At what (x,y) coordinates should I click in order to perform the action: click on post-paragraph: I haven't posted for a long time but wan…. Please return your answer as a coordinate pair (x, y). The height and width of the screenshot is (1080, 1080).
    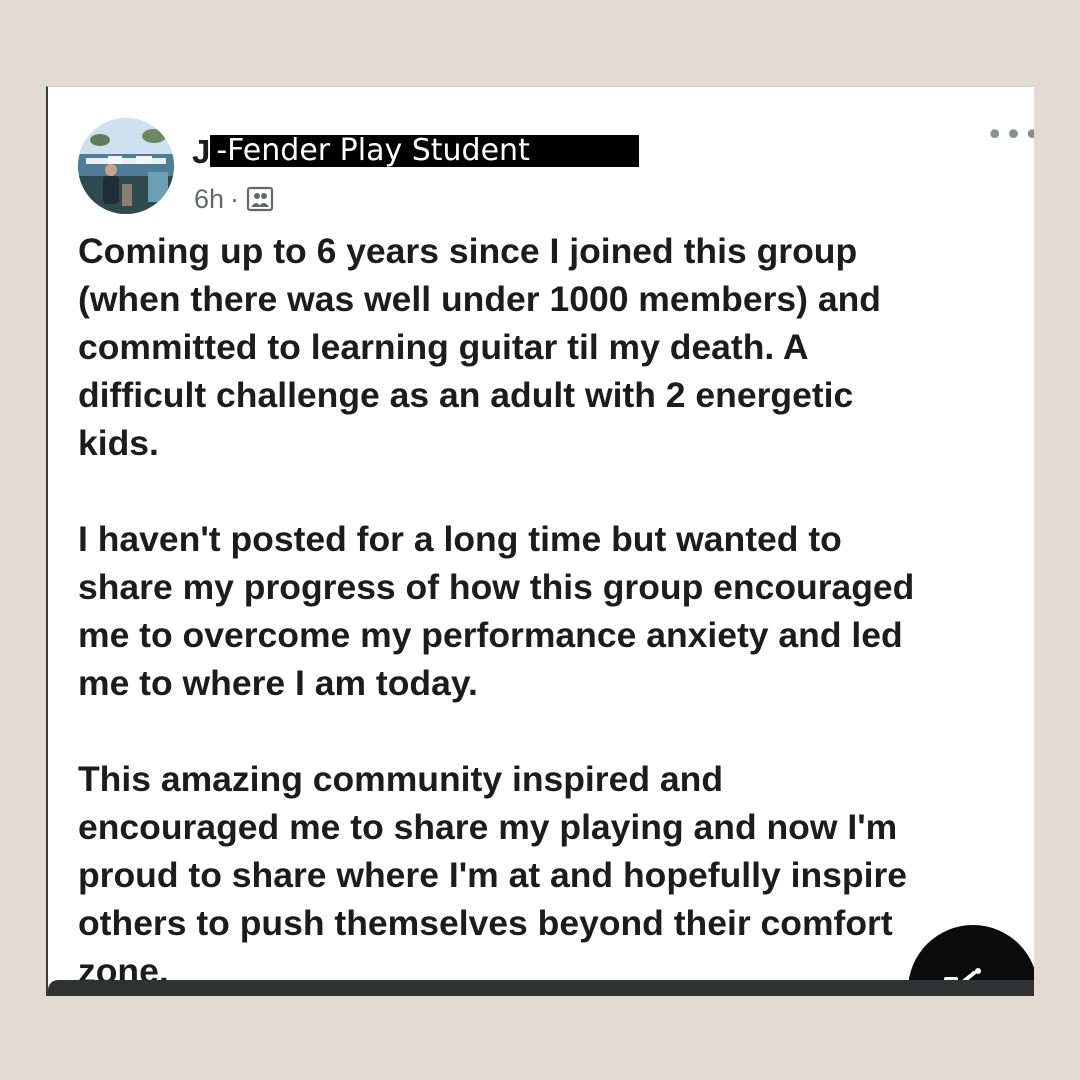
    Looking at the image, I should click on (496, 611).